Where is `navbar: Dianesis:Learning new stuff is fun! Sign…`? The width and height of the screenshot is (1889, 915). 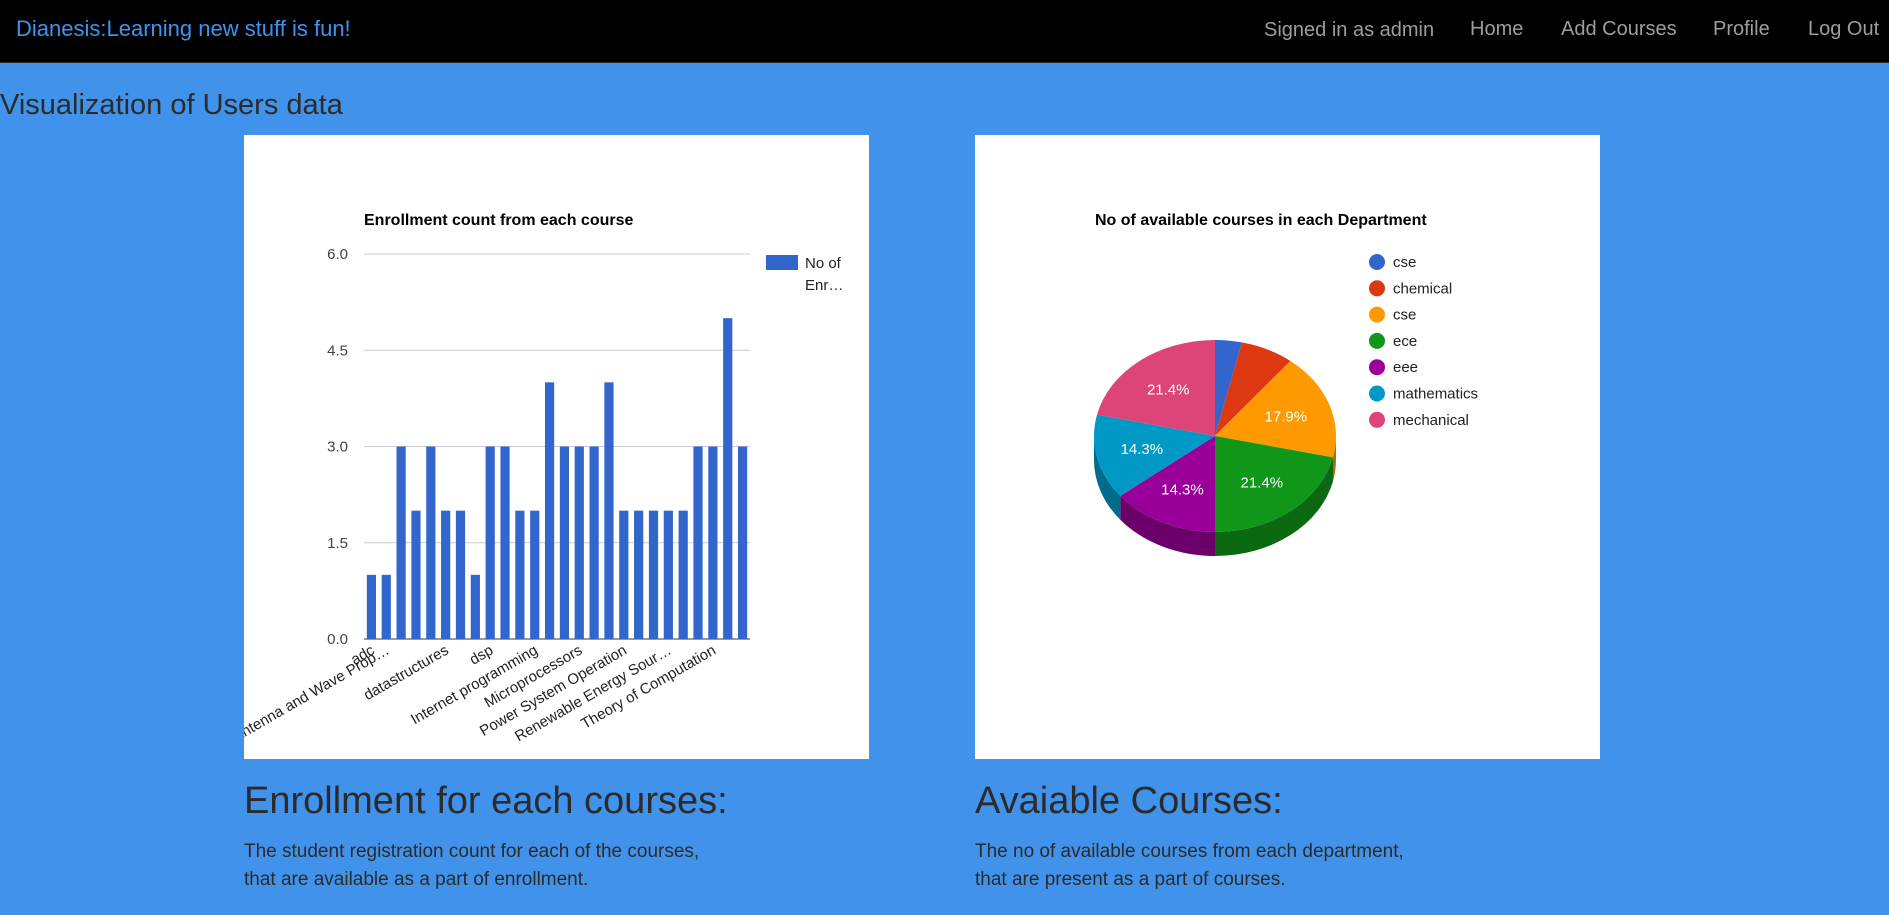 navbar: Dianesis:Learning new stuff is fun! Sign… is located at coordinates (944, 31).